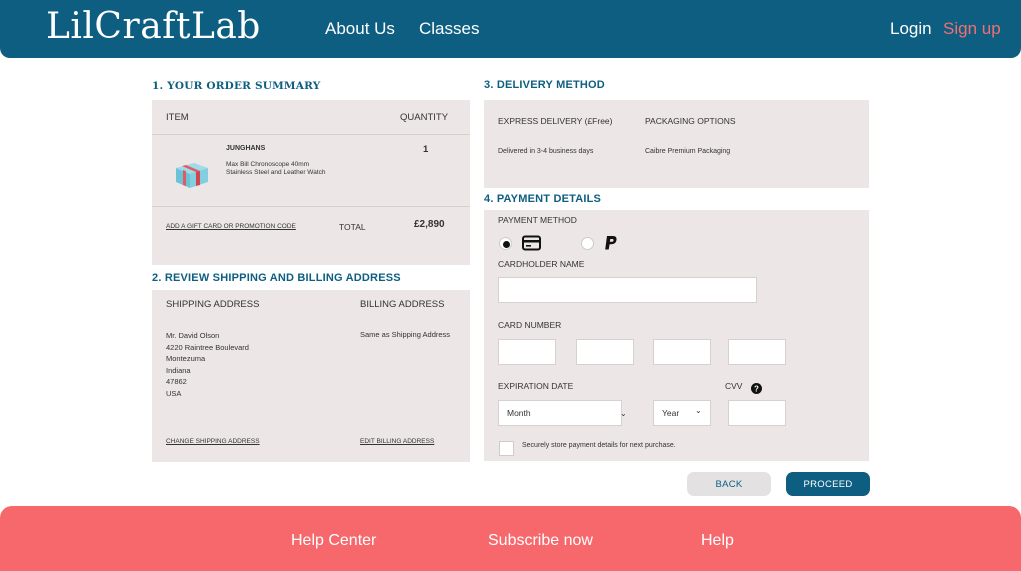  I want to click on cvv-label: CVV, so click(734, 386).